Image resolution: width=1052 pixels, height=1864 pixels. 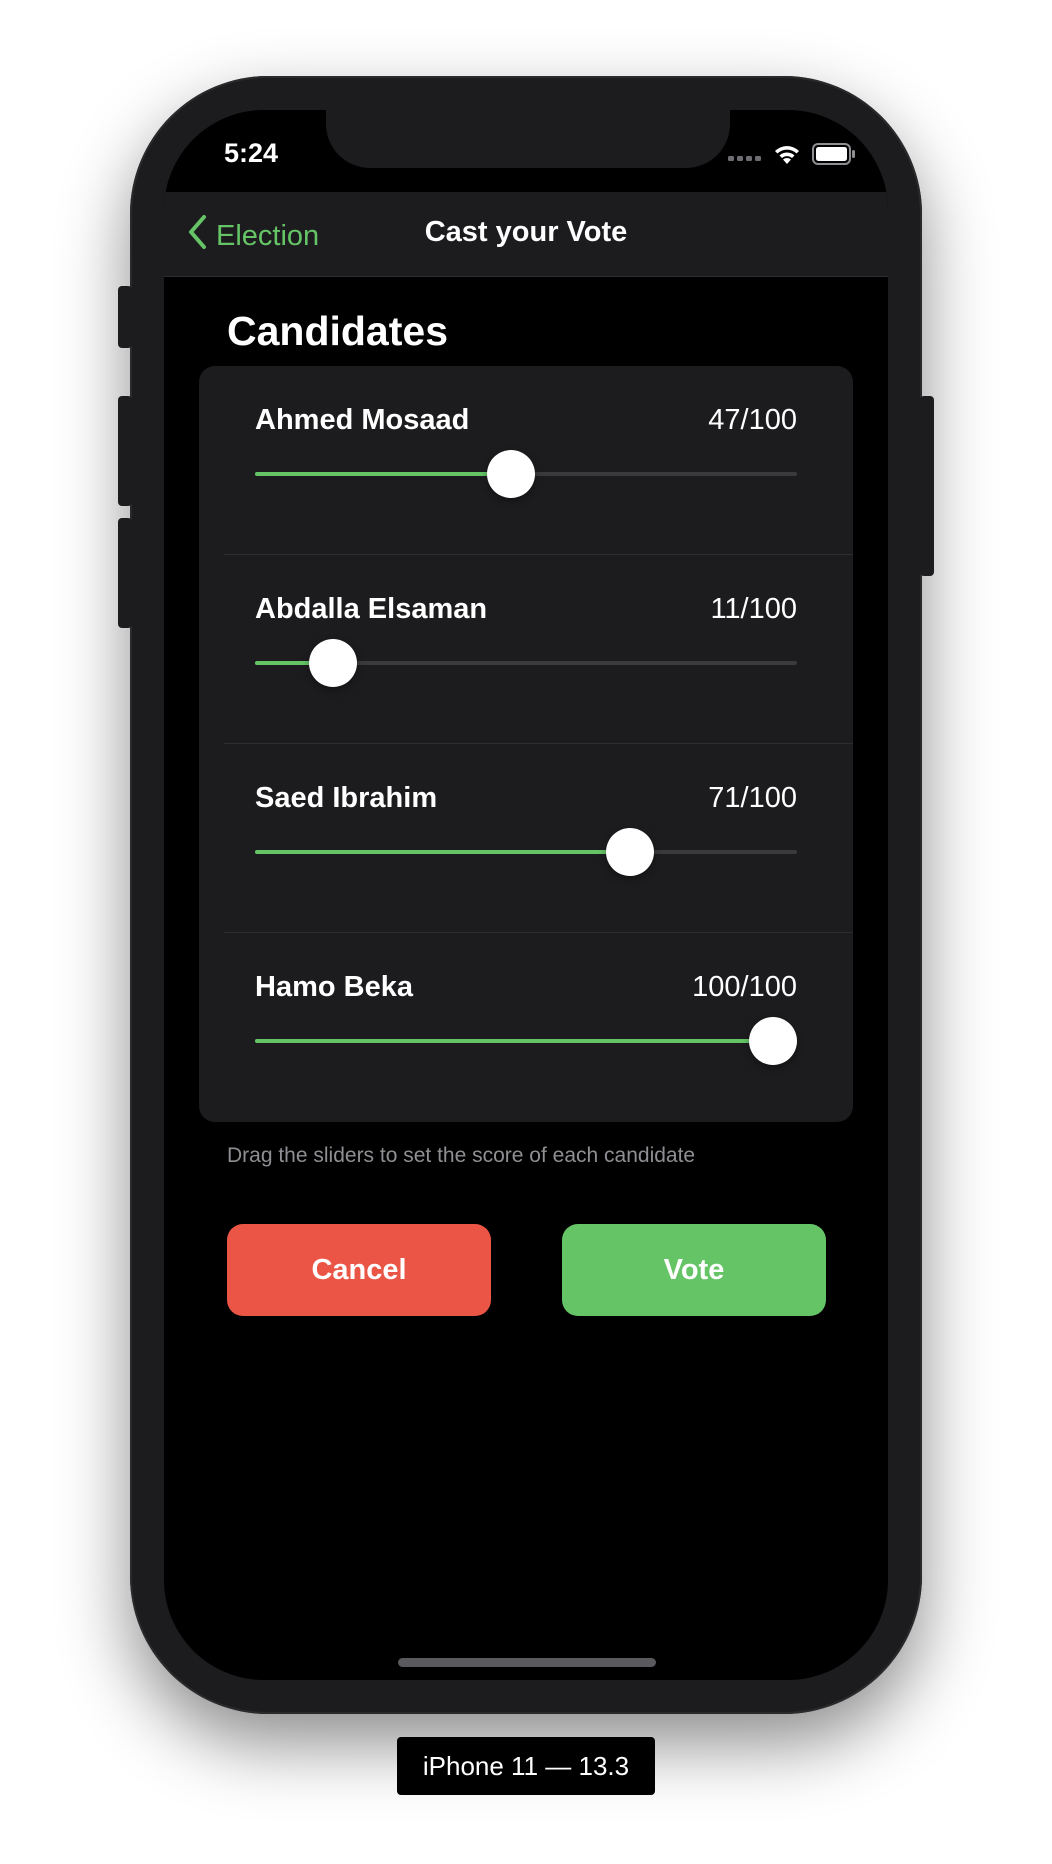 I want to click on section-title: Candidates, so click(x=337, y=331).